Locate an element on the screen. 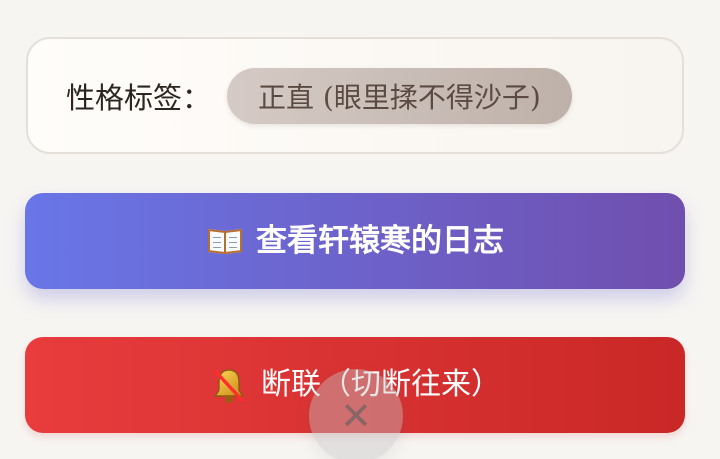  view-diary-label: 查看轩辕寒的日志 is located at coordinates (380, 240).